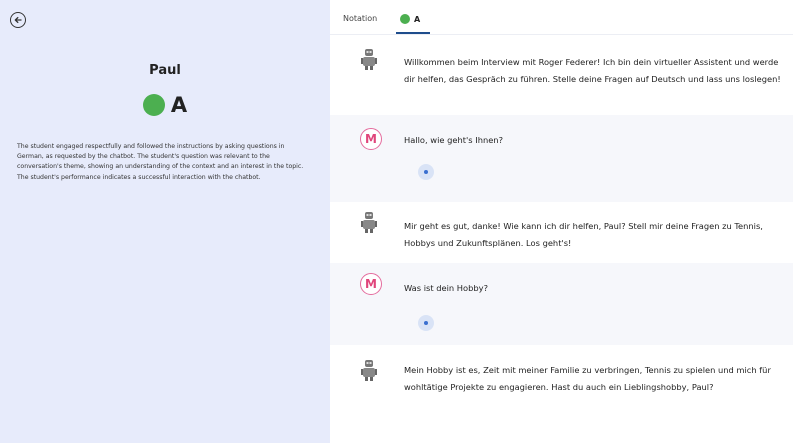  What do you see at coordinates (453, 140) in the screenshot?
I see `message-text: Hallo, wie geht's Ihnen?` at bounding box center [453, 140].